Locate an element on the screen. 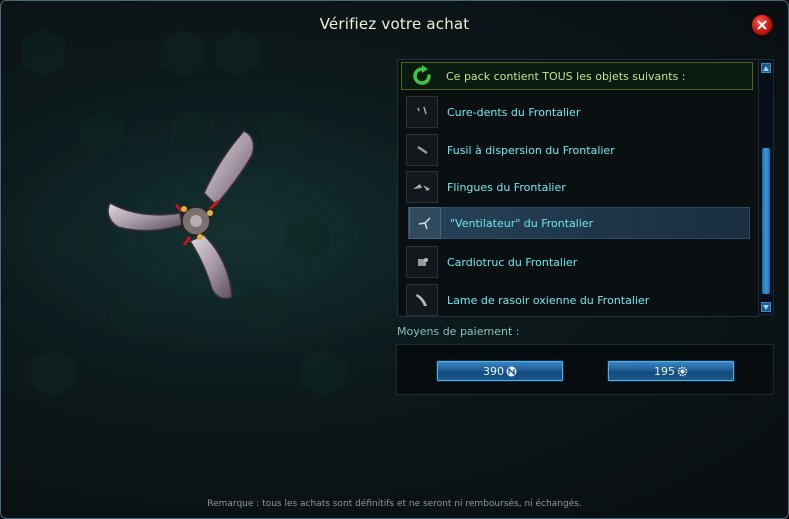  list-item: Flingues du Frontalier is located at coordinates (577, 187).